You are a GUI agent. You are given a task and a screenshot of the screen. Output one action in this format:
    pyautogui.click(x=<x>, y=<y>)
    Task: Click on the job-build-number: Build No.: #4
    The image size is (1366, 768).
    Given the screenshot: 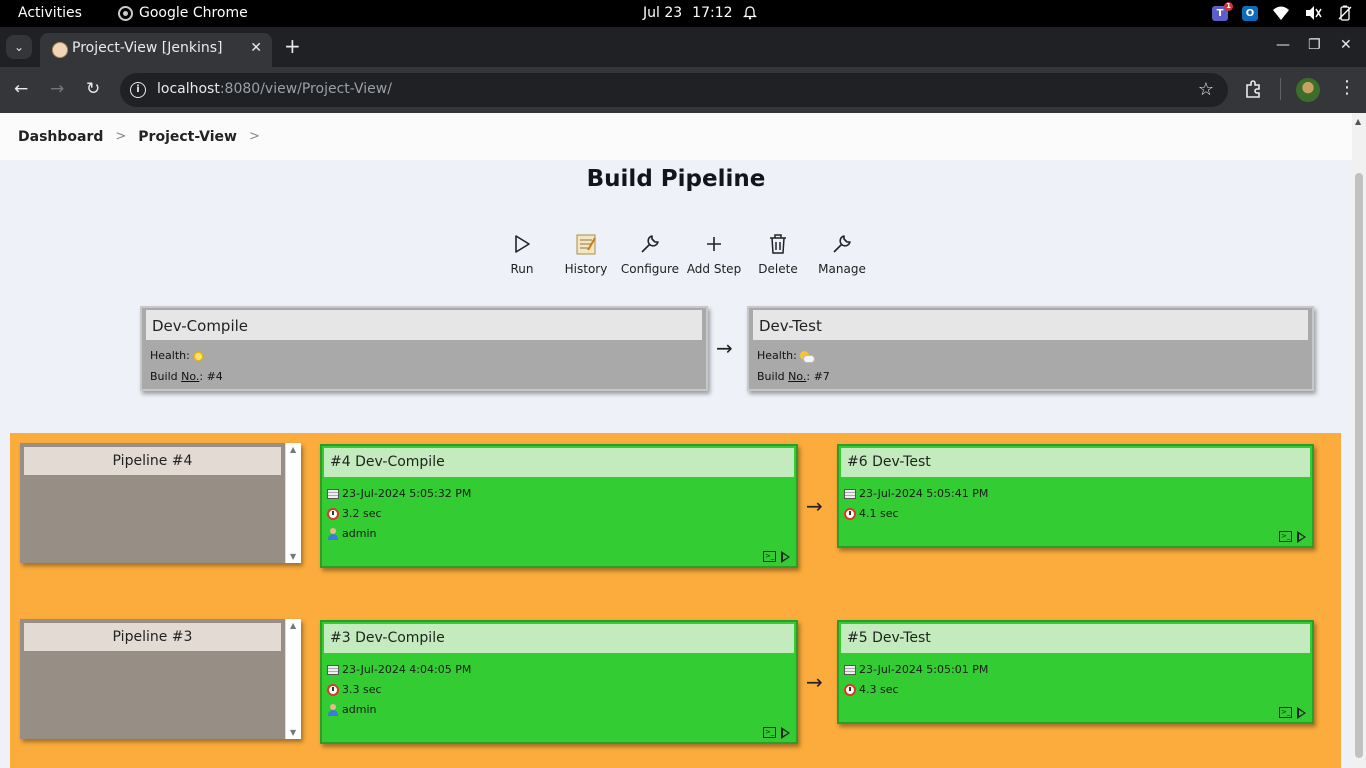 What is the action you would take?
    pyautogui.click(x=186, y=376)
    